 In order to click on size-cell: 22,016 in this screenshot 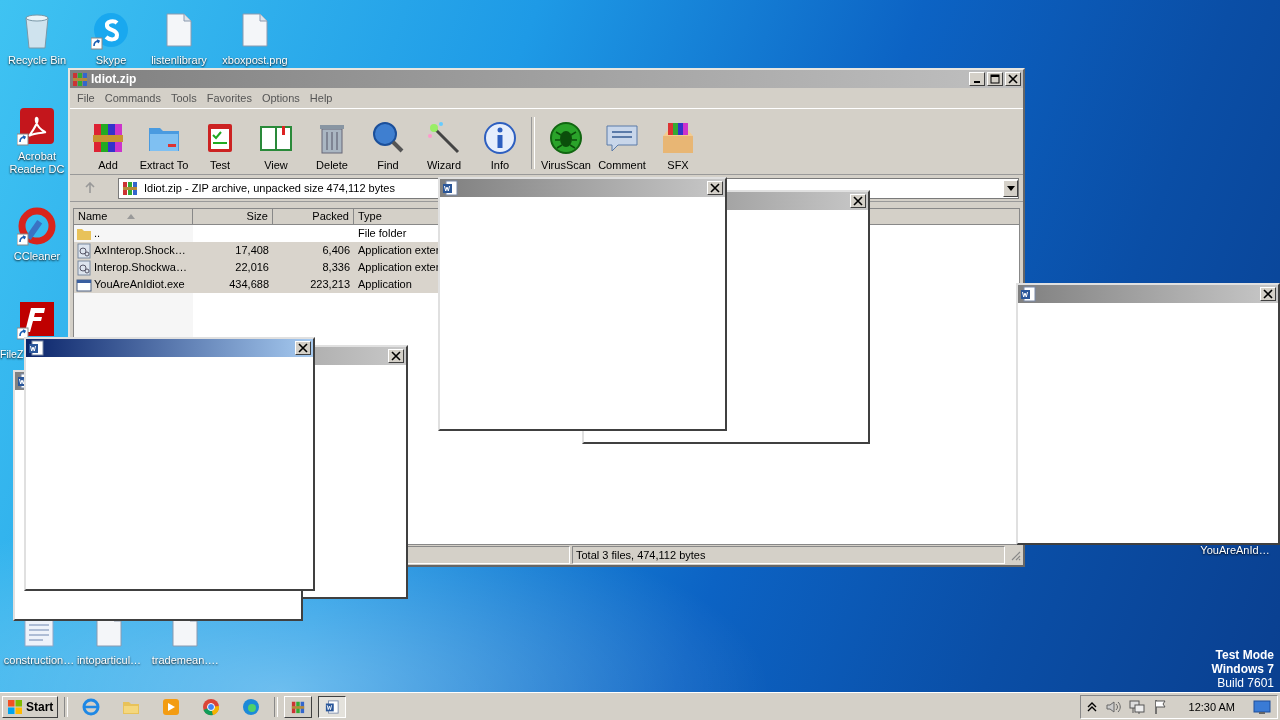, I will do `click(233, 267)`.